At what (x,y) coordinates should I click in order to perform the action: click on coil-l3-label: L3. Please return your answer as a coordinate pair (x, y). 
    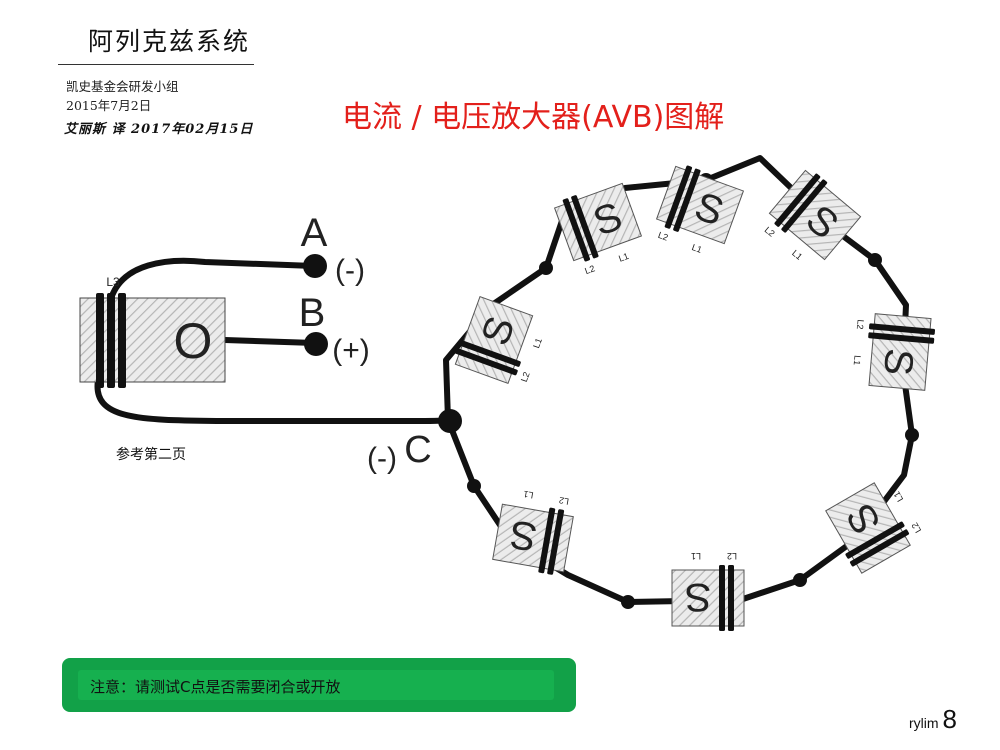
    Looking at the image, I should click on (113, 282).